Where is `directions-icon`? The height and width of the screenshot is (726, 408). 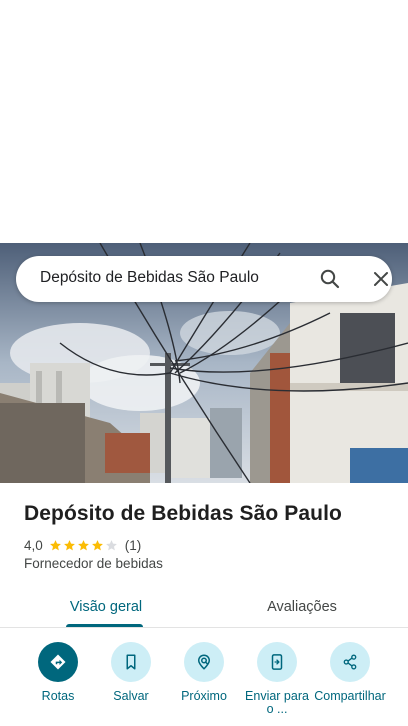
directions-icon is located at coordinates (58, 662).